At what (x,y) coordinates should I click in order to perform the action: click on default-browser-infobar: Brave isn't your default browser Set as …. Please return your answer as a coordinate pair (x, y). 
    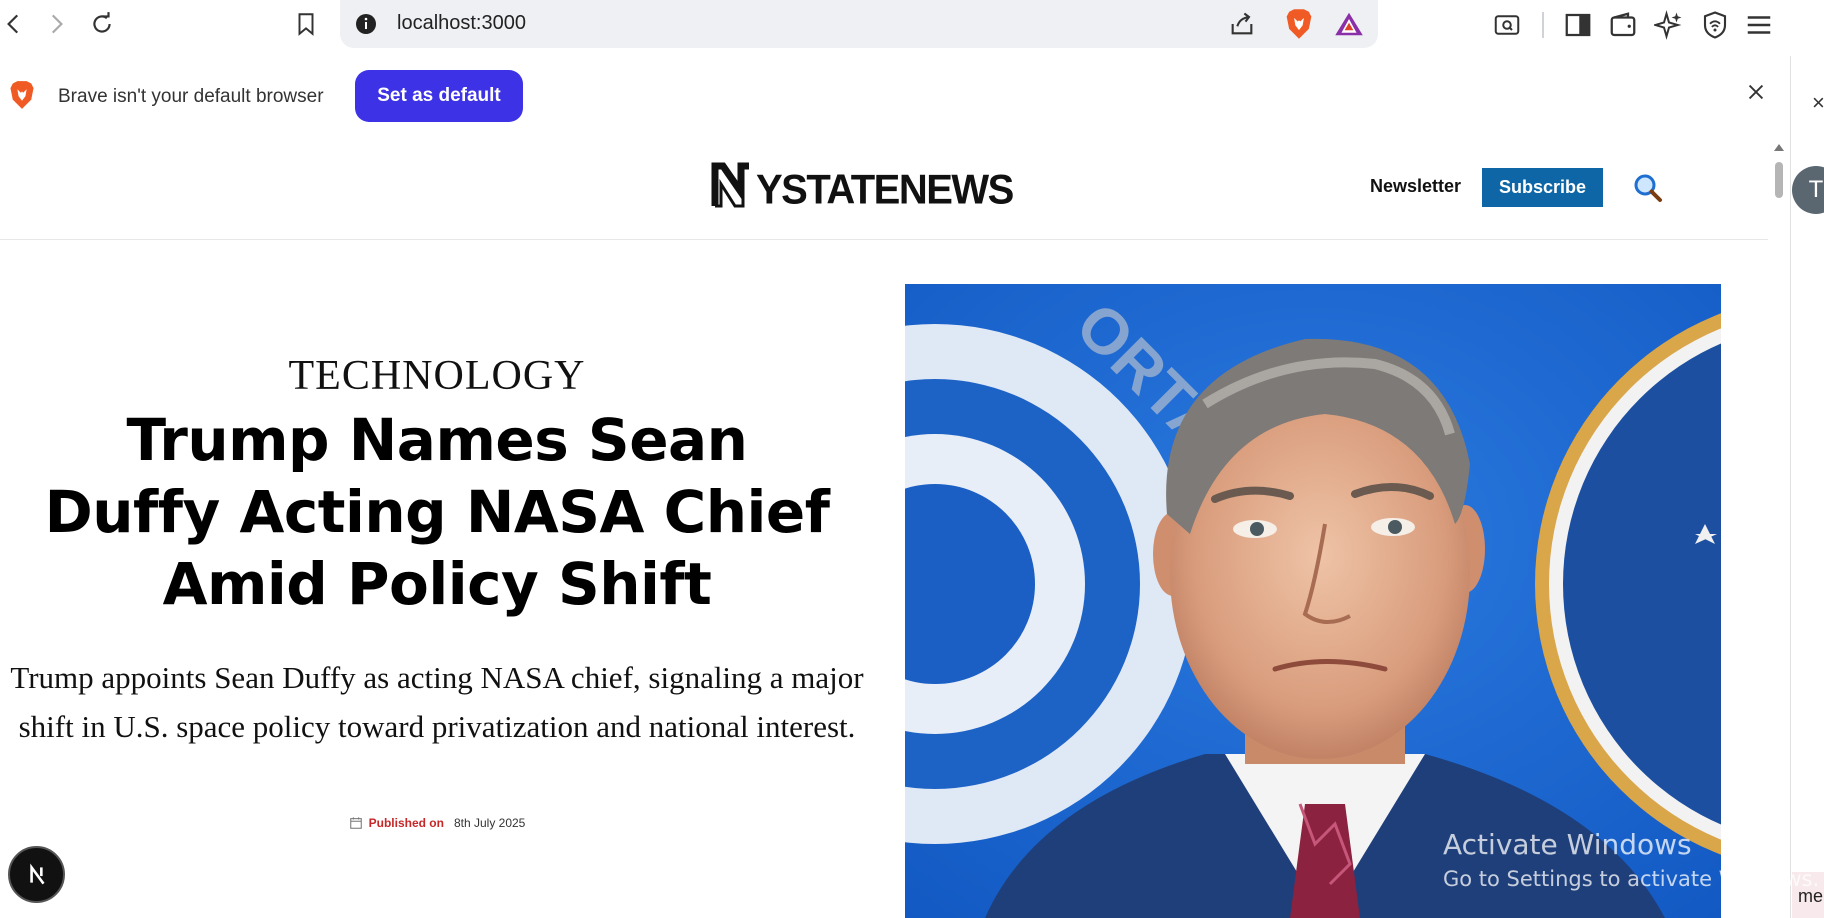
    Looking at the image, I should click on (895, 96).